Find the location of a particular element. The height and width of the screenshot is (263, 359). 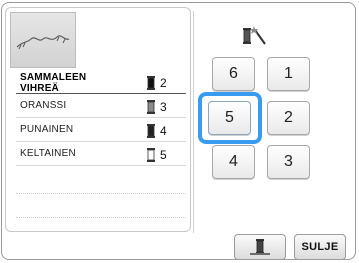

color-order: 4 is located at coordinates (163, 131).